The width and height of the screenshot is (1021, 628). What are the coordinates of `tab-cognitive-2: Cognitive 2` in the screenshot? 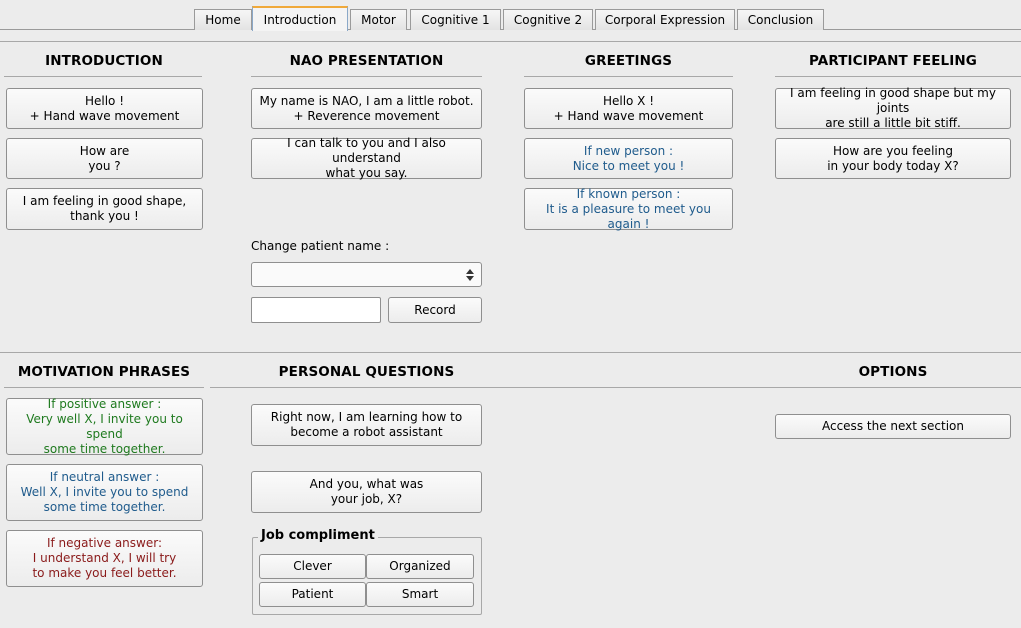 It's located at (548, 19).